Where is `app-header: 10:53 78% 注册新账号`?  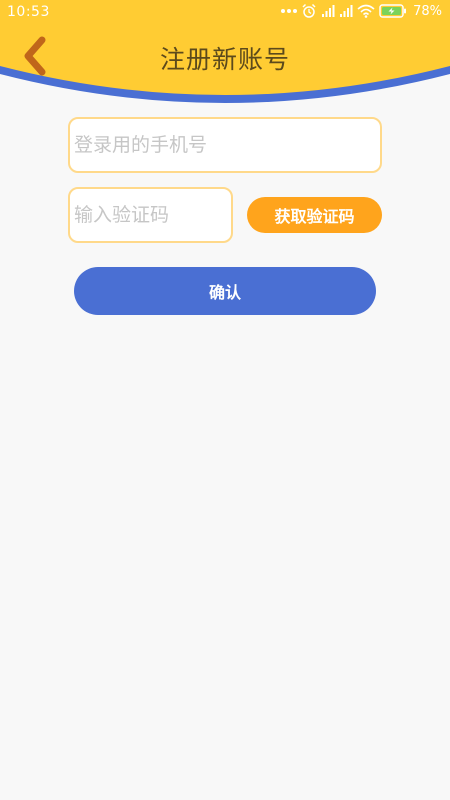 app-header: 10:53 78% 注册新账号 is located at coordinates (225, 53).